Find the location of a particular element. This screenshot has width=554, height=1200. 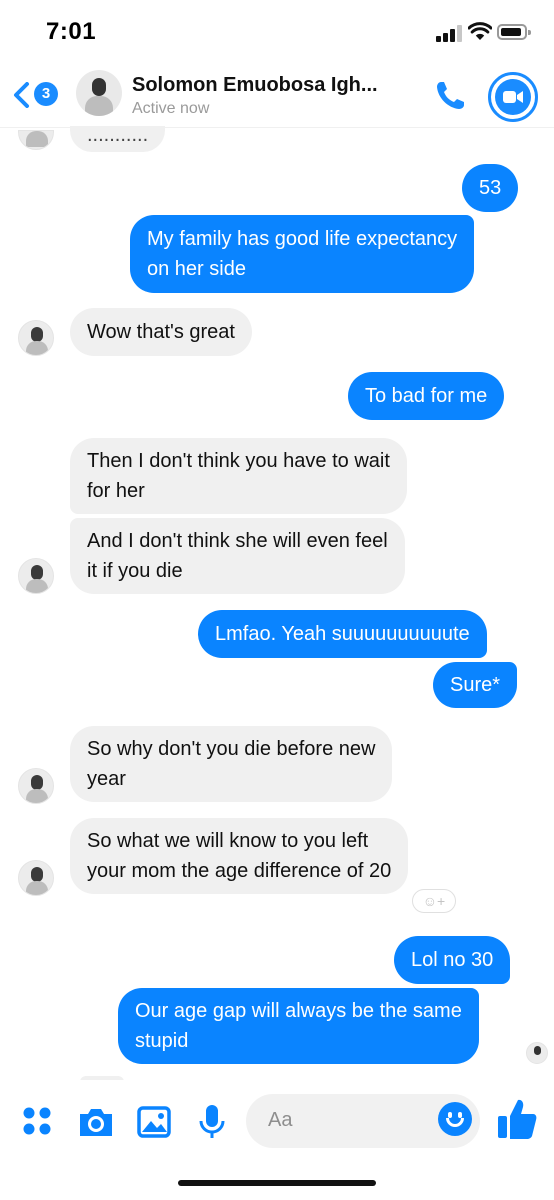

chevron-left-icon is located at coordinates (21, 95).